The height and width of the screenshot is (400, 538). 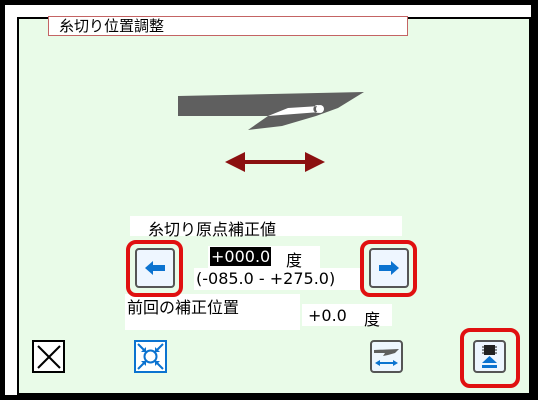 I want to click on prev-position-label: 前回の補正位置, so click(x=212, y=312).